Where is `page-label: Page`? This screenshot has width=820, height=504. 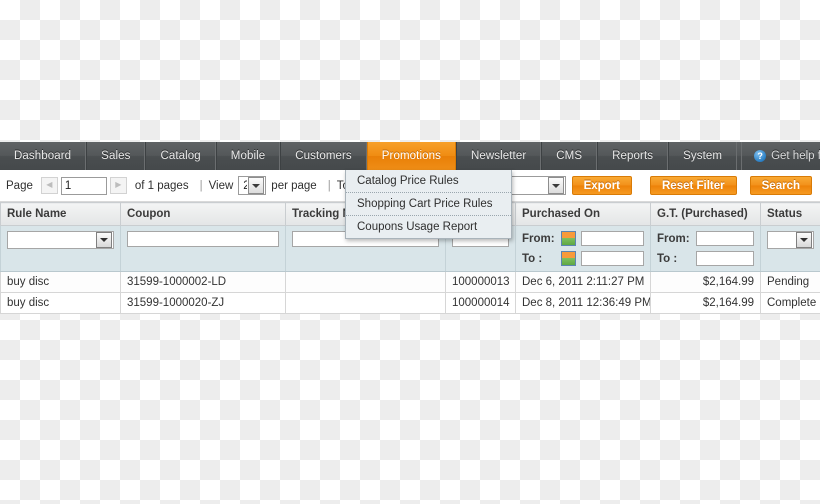 page-label: Page is located at coordinates (19, 185).